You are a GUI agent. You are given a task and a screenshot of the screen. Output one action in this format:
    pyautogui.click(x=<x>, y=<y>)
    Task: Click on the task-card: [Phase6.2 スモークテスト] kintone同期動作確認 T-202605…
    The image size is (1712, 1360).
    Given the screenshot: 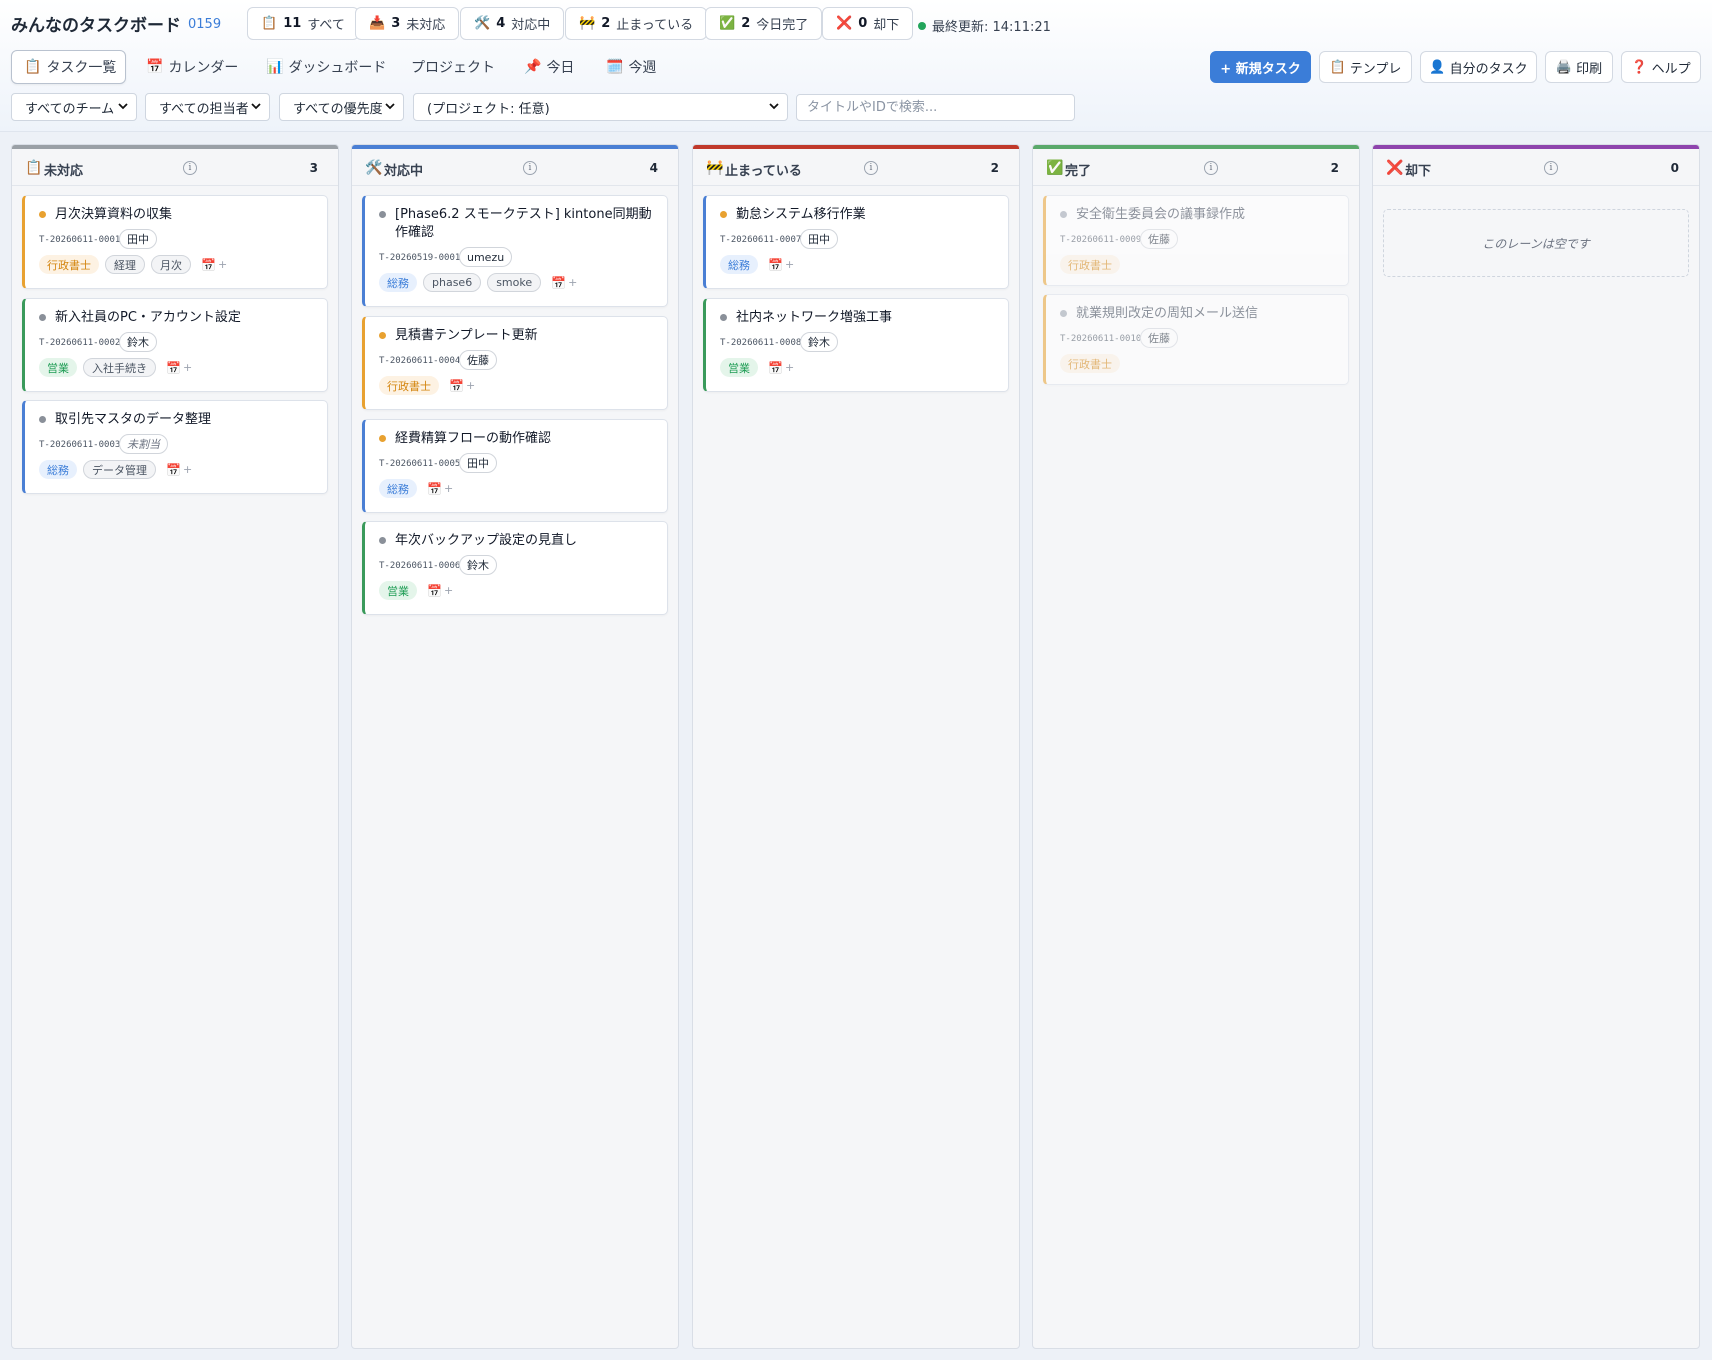 What is the action you would take?
    pyautogui.click(x=515, y=251)
    